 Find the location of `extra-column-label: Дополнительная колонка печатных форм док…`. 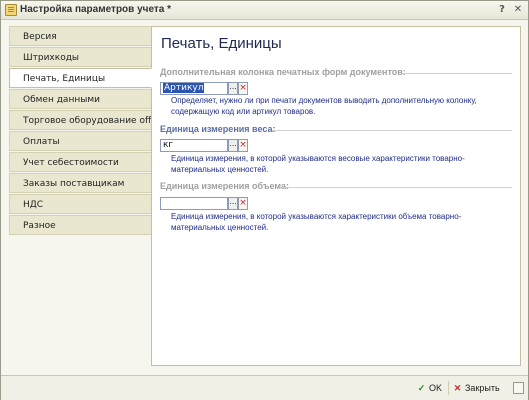

extra-column-label: Дополнительная колонка печатных форм док… is located at coordinates (283, 72).